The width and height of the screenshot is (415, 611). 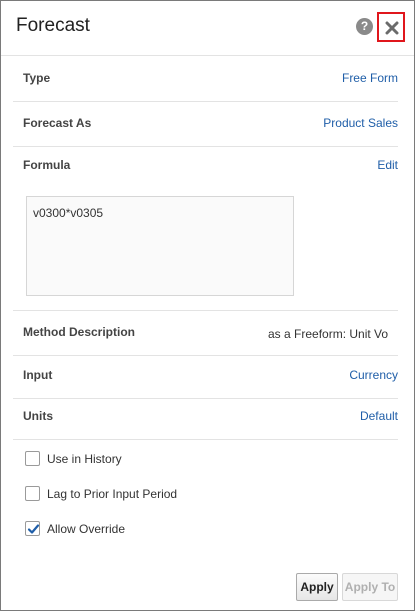 I want to click on apply-button: Apply, so click(x=317, y=587).